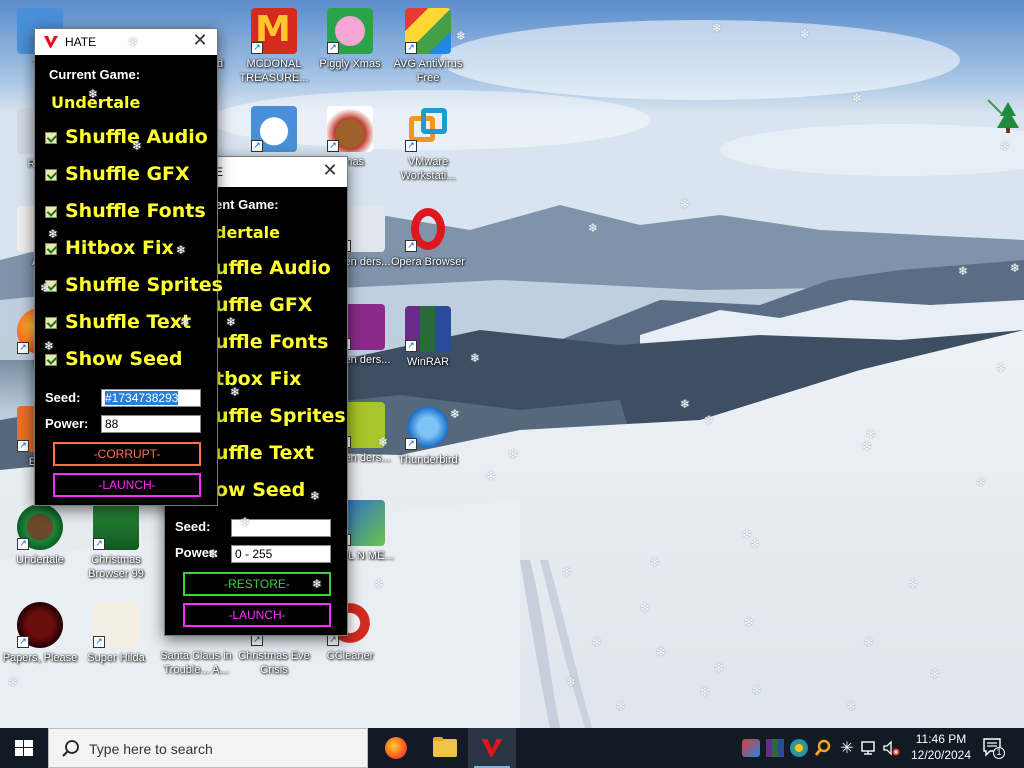 This screenshot has height=768, width=1024. I want to click on power-input: 88, so click(151, 424).